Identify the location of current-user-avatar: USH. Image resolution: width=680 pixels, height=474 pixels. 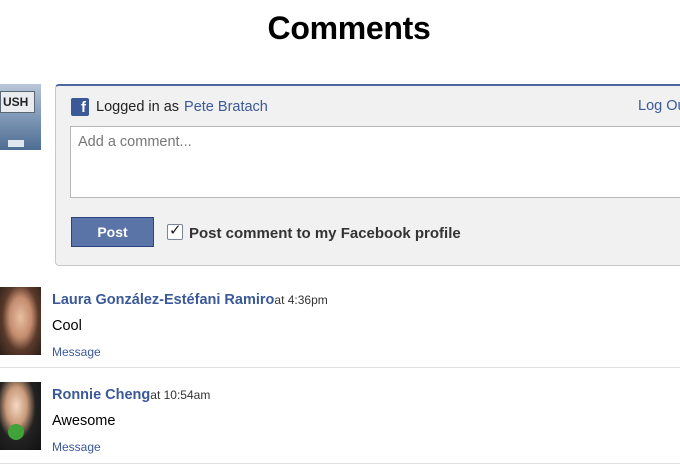
(20, 117).